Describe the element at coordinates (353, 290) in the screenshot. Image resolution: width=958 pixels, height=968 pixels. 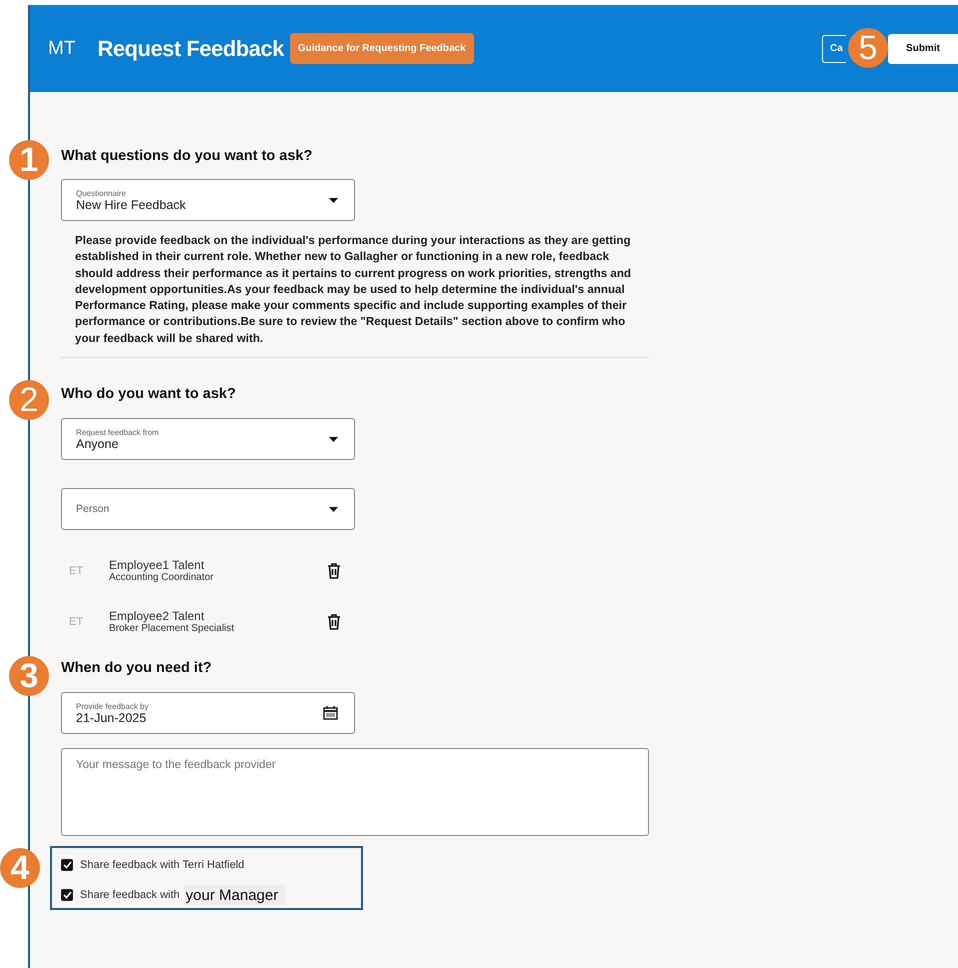
I see `description-text: Please provide feedback on the individual's performance during your interactions as they are getting established in their current role. Whether new to Gallagher or functioning in a new role, feedback should address their performance as it pertains to current progress on work priorities, strengths and development opportunities.As your feedback may be used to help determine the individual's annual Performance Rating, please make your comments specific and include supporting examples of their performance or contributions.Be sure to review the "Request Details" section above to confirm who your feedback will be shared with.` at that location.